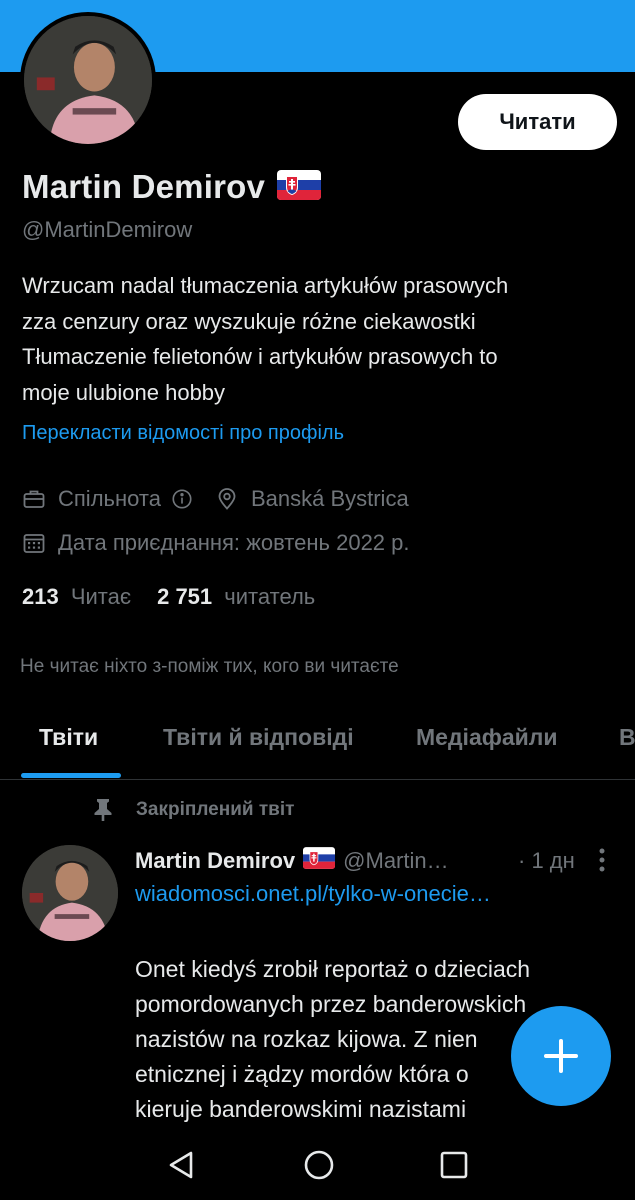 The height and width of the screenshot is (1200, 635). I want to click on follow-counts: 213 Читає 2 751 читатель, so click(168, 597).